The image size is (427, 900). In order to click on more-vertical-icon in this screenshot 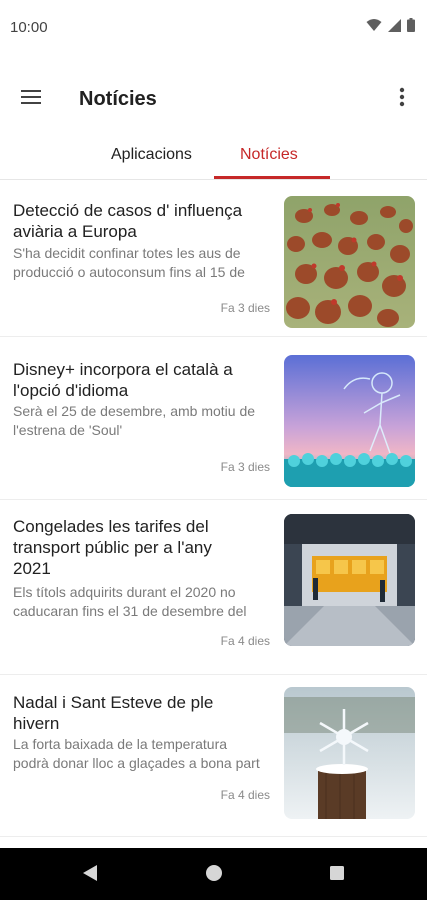, I will do `click(402, 99)`.